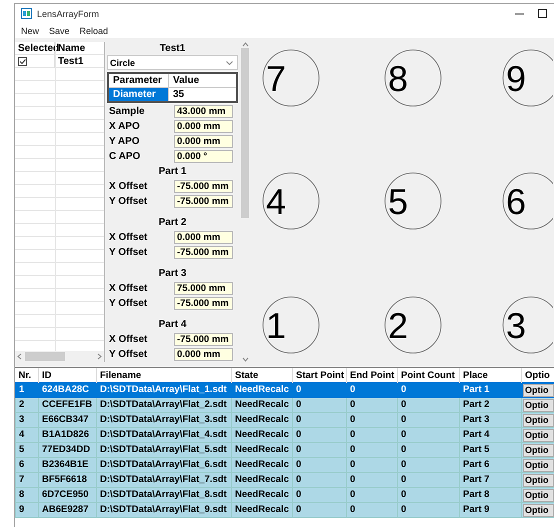 The image size is (554, 527). What do you see at coordinates (276, 201) in the screenshot?
I see `lens-number: 4` at bounding box center [276, 201].